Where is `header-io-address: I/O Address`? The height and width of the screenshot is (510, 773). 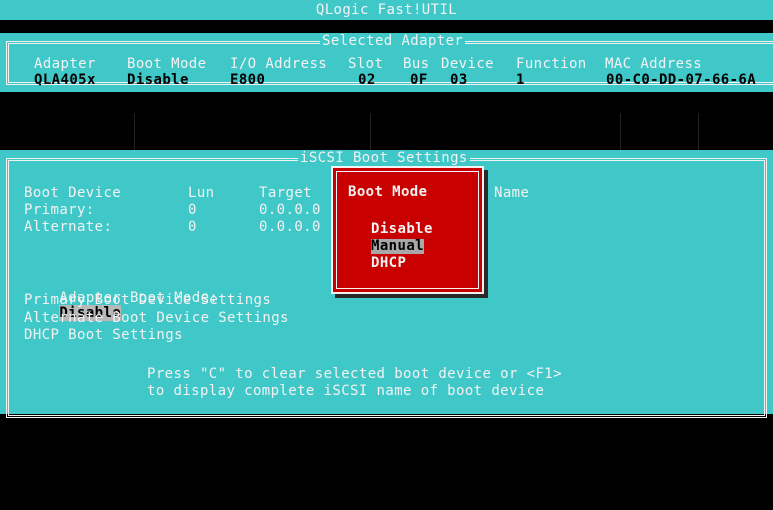
header-io-address: I/O Address is located at coordinates (279, 64).